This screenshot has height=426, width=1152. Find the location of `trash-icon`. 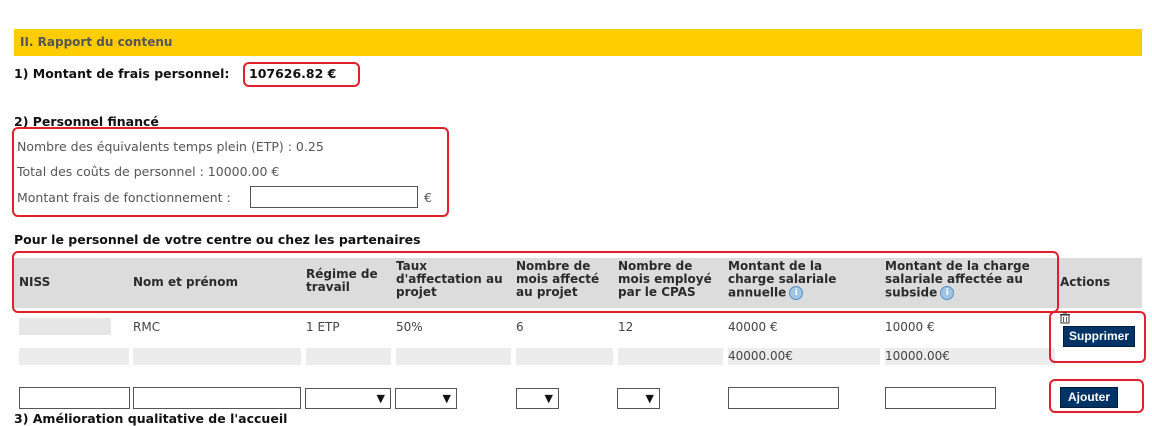

trash-icon is located at coordinates (1065, 318).